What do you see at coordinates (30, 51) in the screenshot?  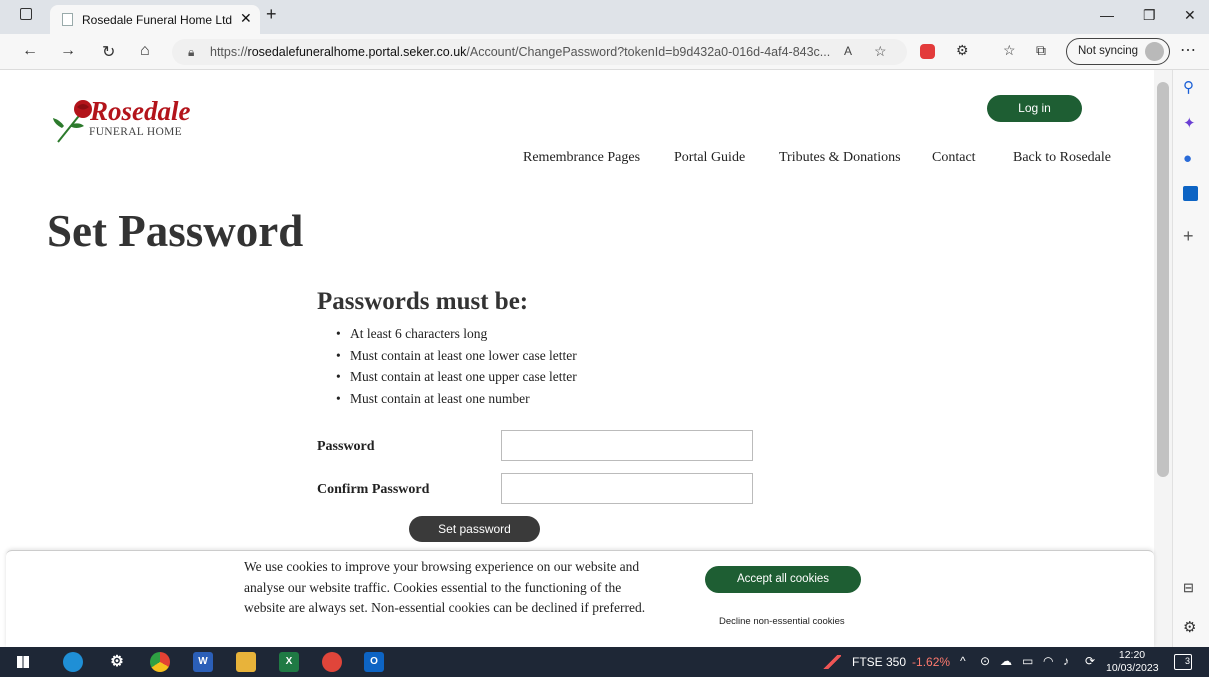 I see `back-icon: ←` at bounding box center [30, 51].